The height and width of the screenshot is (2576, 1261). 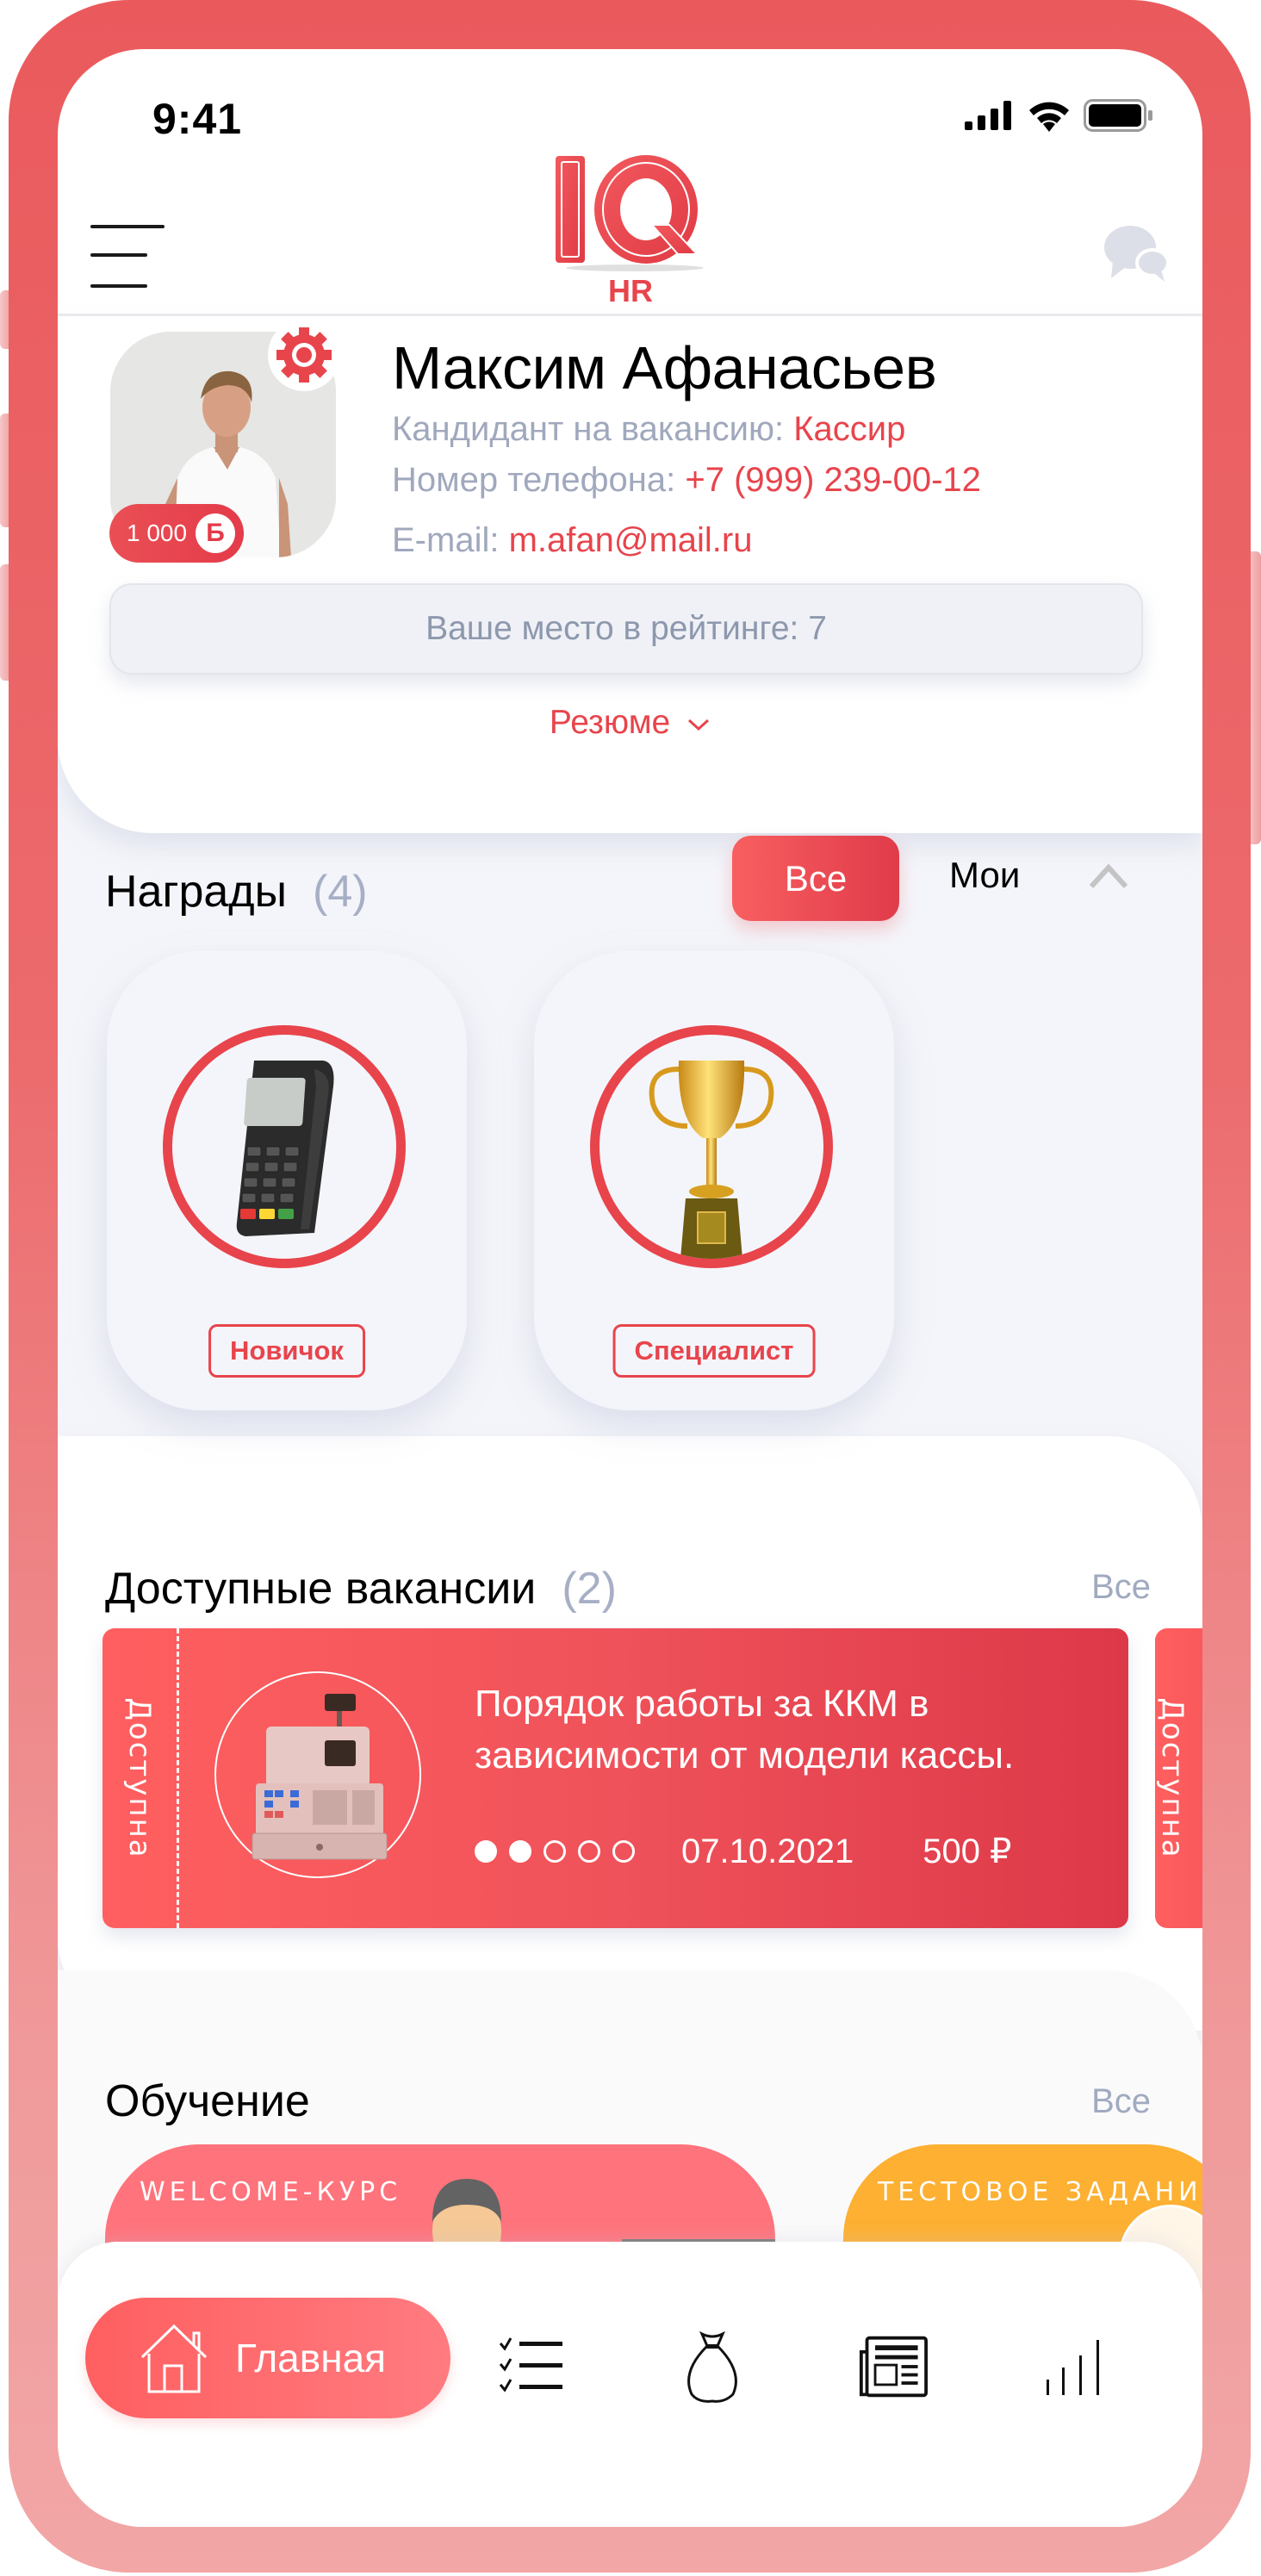 I want to click on award-label: Новичок, so click(x=287, y=1351).